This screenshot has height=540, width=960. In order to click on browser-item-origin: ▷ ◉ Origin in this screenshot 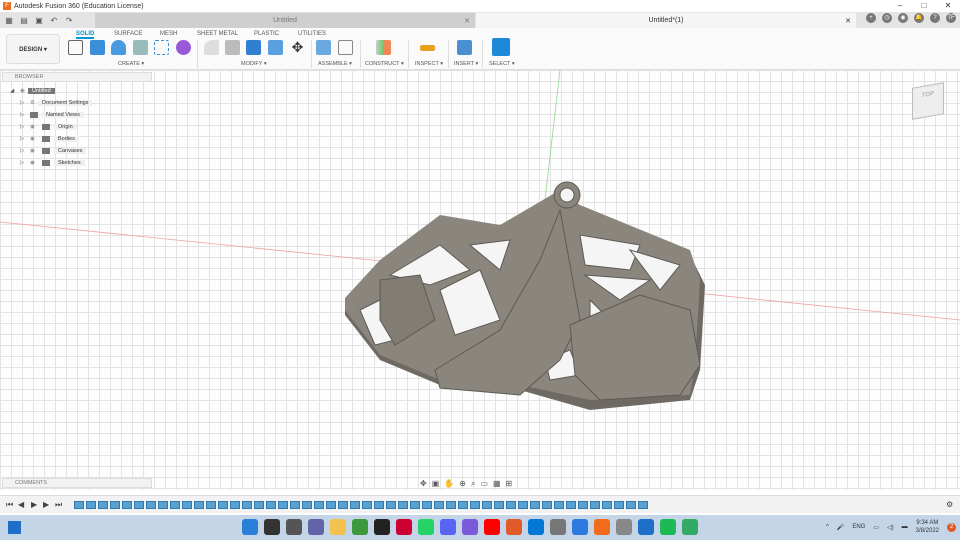, I will do `click(38, 127)`.